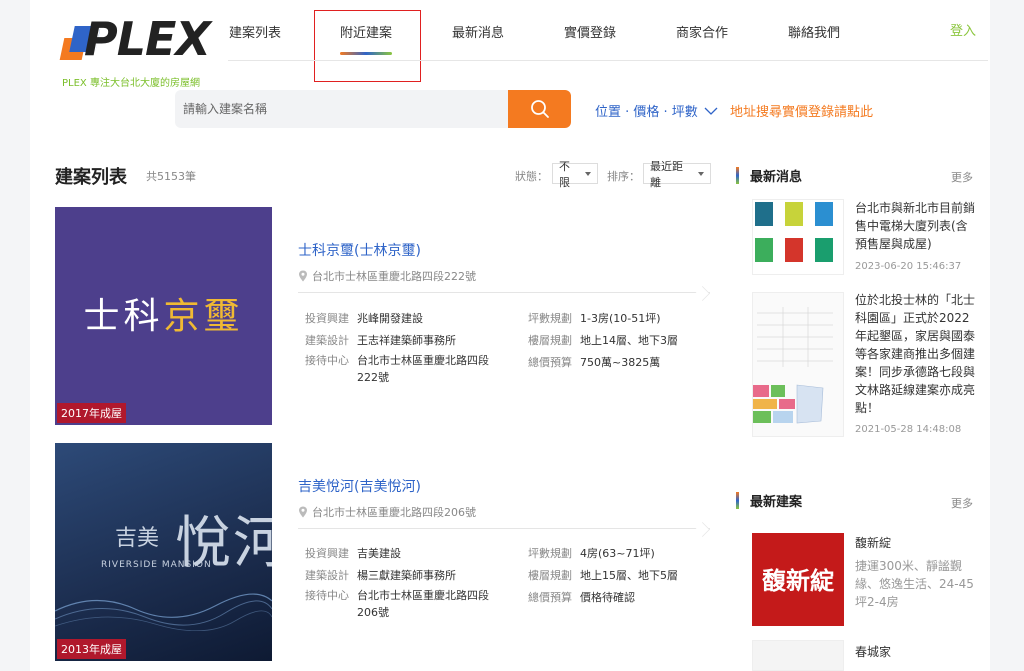  I want to click on field-reception: 接待中心 台北市士林區重慶北路四段222號, so click(397, 369).